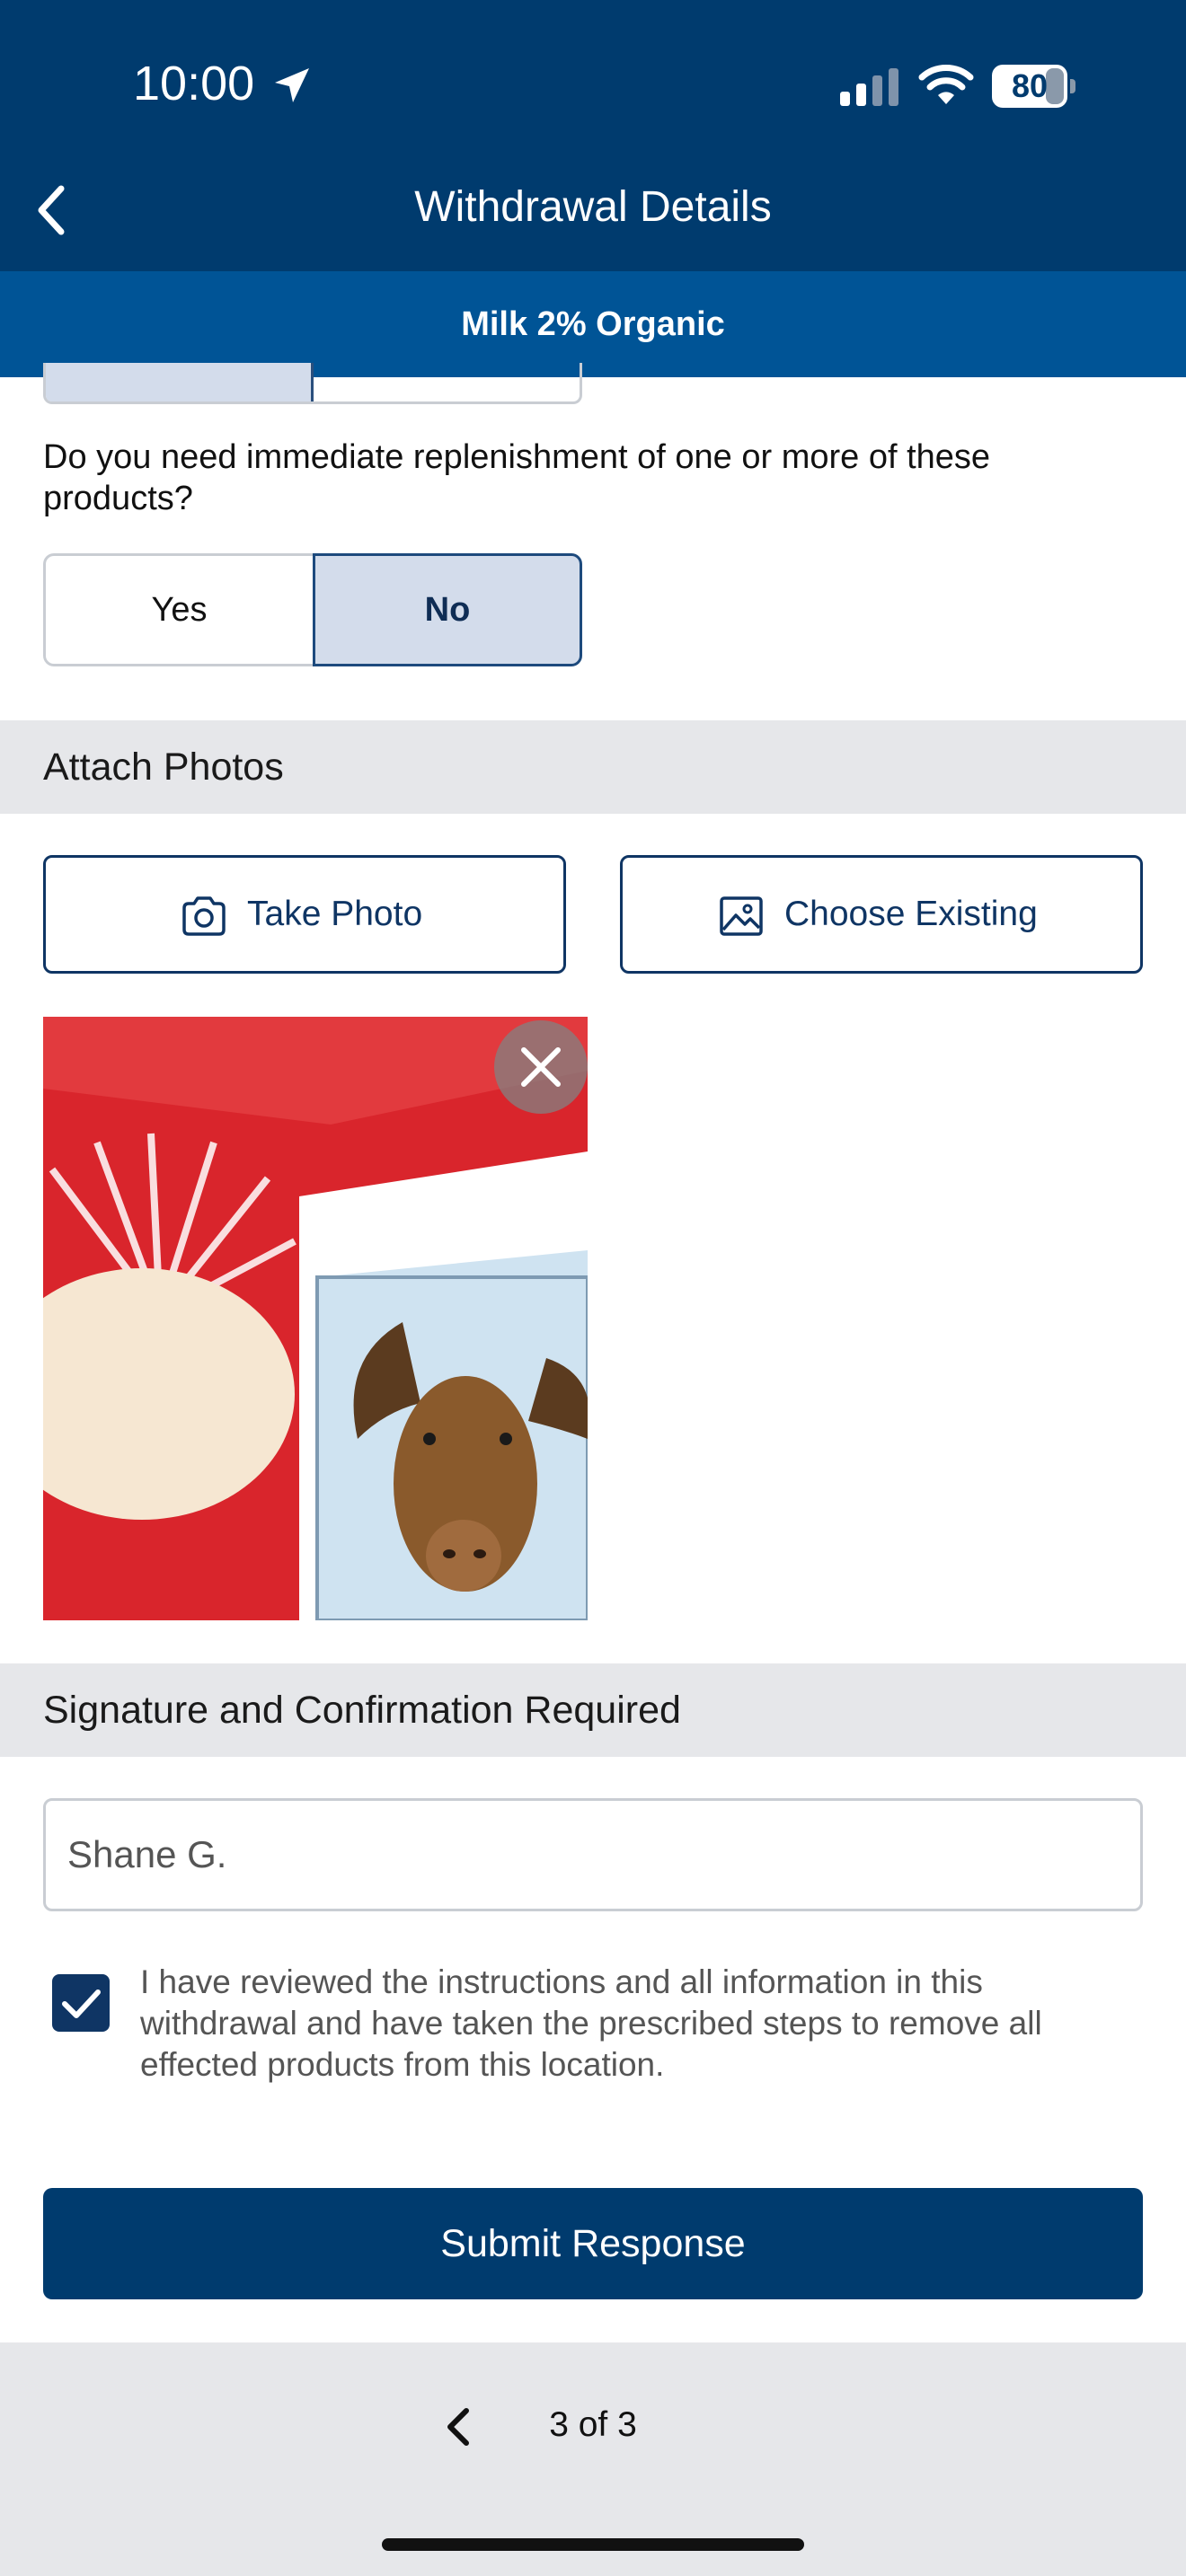 This screenshot has height=2576, width=1186. What do you see at coordinates (362, 1710) in the screenshot?
I see `section-title: Signature and Confirmation Required` at bounding box center [362, 1710].